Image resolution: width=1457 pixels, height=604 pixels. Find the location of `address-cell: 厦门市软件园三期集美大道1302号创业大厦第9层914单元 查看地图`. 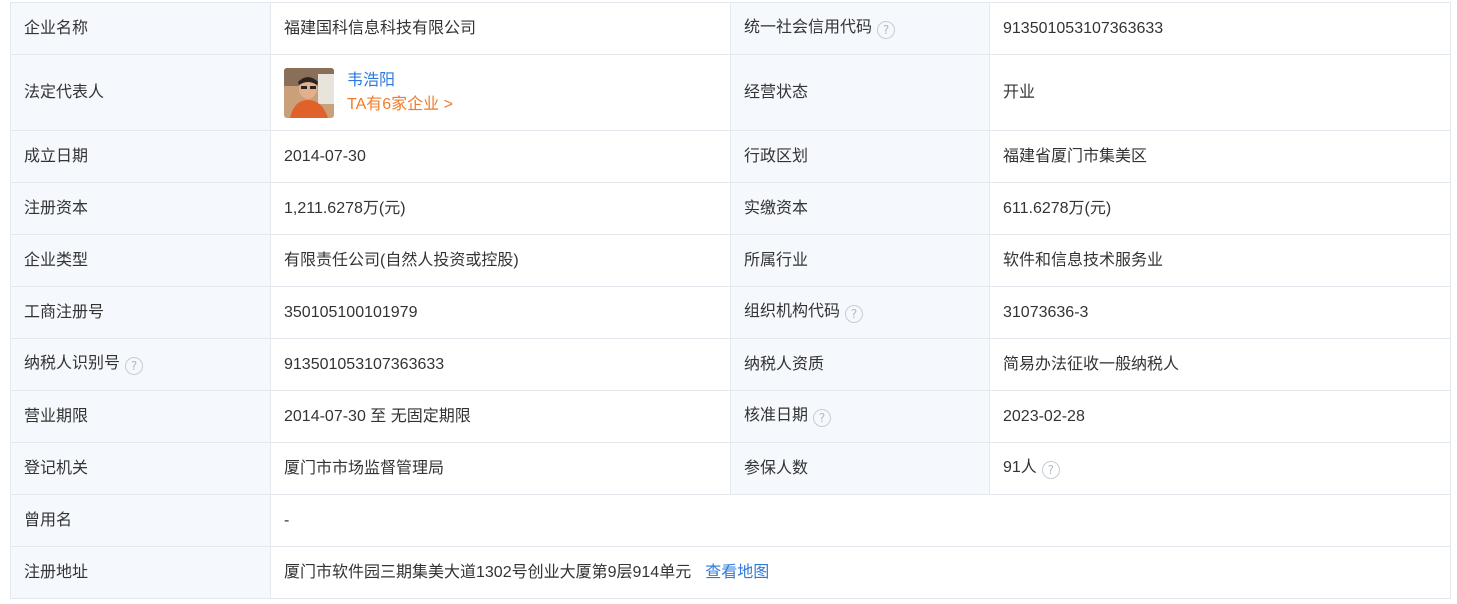

address-cell: 厦门市软件园三期集美大道1302号创业大厦第9层914单元 查看地图 is located at coordinates (860, 572).